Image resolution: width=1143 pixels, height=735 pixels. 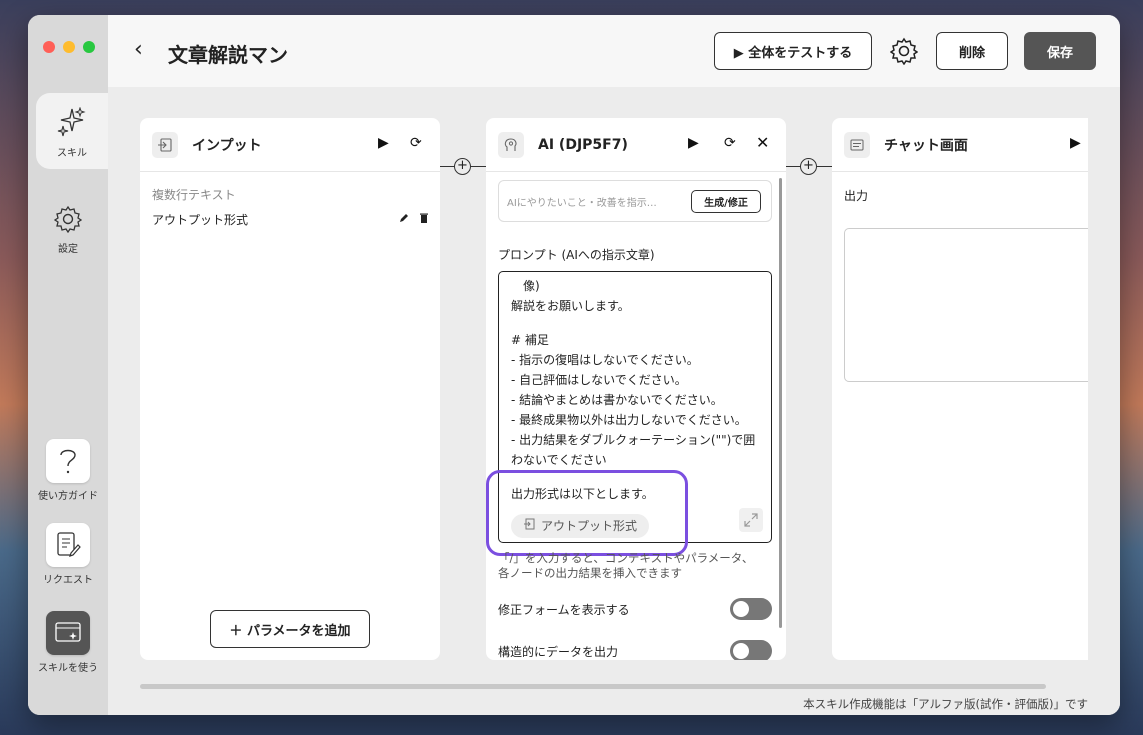 I want to click on maximize-window-button, so click(x=89, y=47).